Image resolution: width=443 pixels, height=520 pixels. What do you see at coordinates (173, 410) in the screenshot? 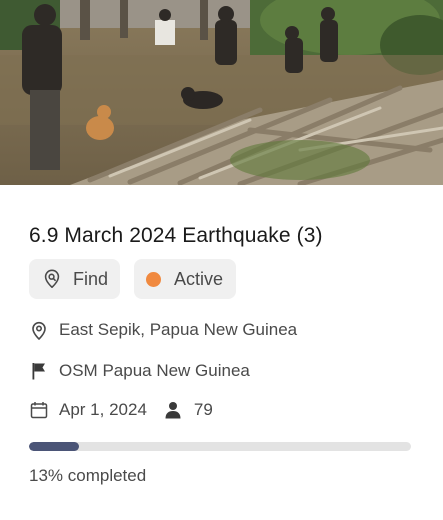
I see `person-icon` at bounding box center [173, 410].